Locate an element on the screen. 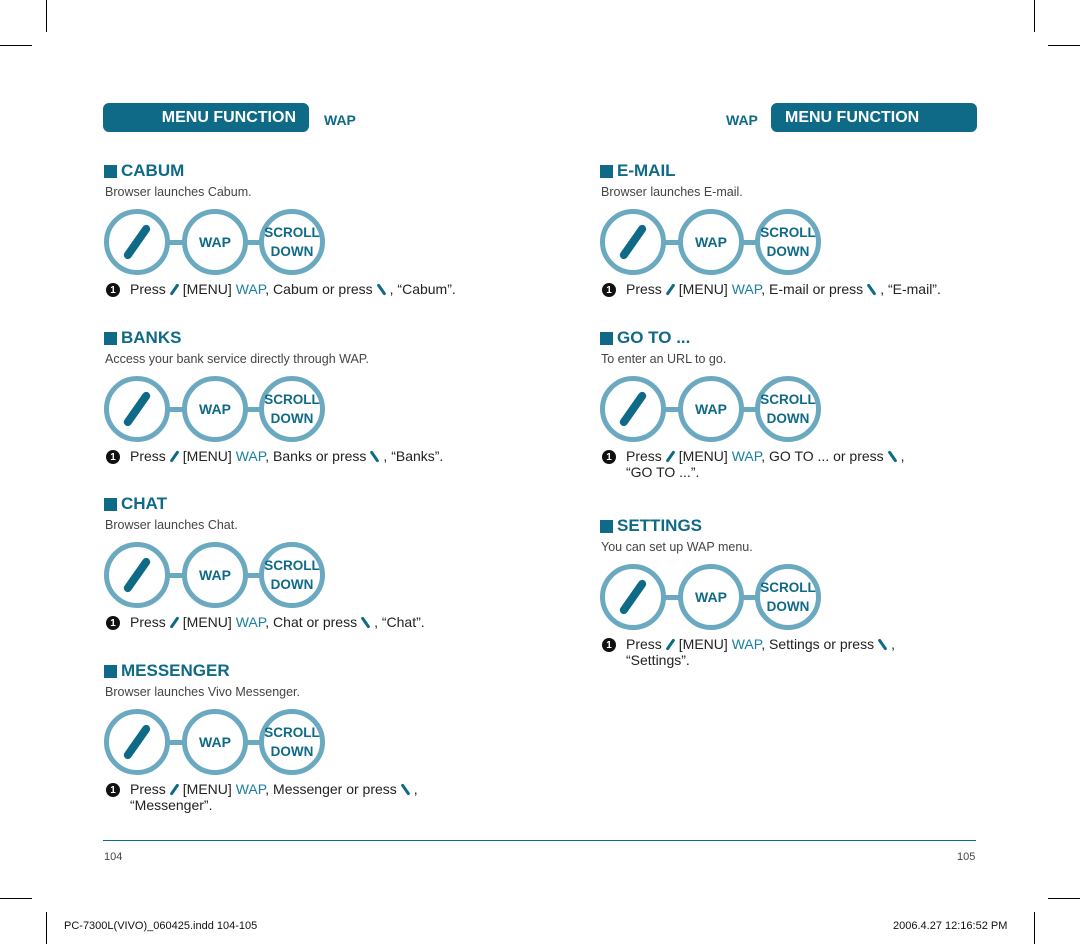 This screenshot has height=944, width=1080. step-tail: , “Banks”. is located at coordinates (413, 456).